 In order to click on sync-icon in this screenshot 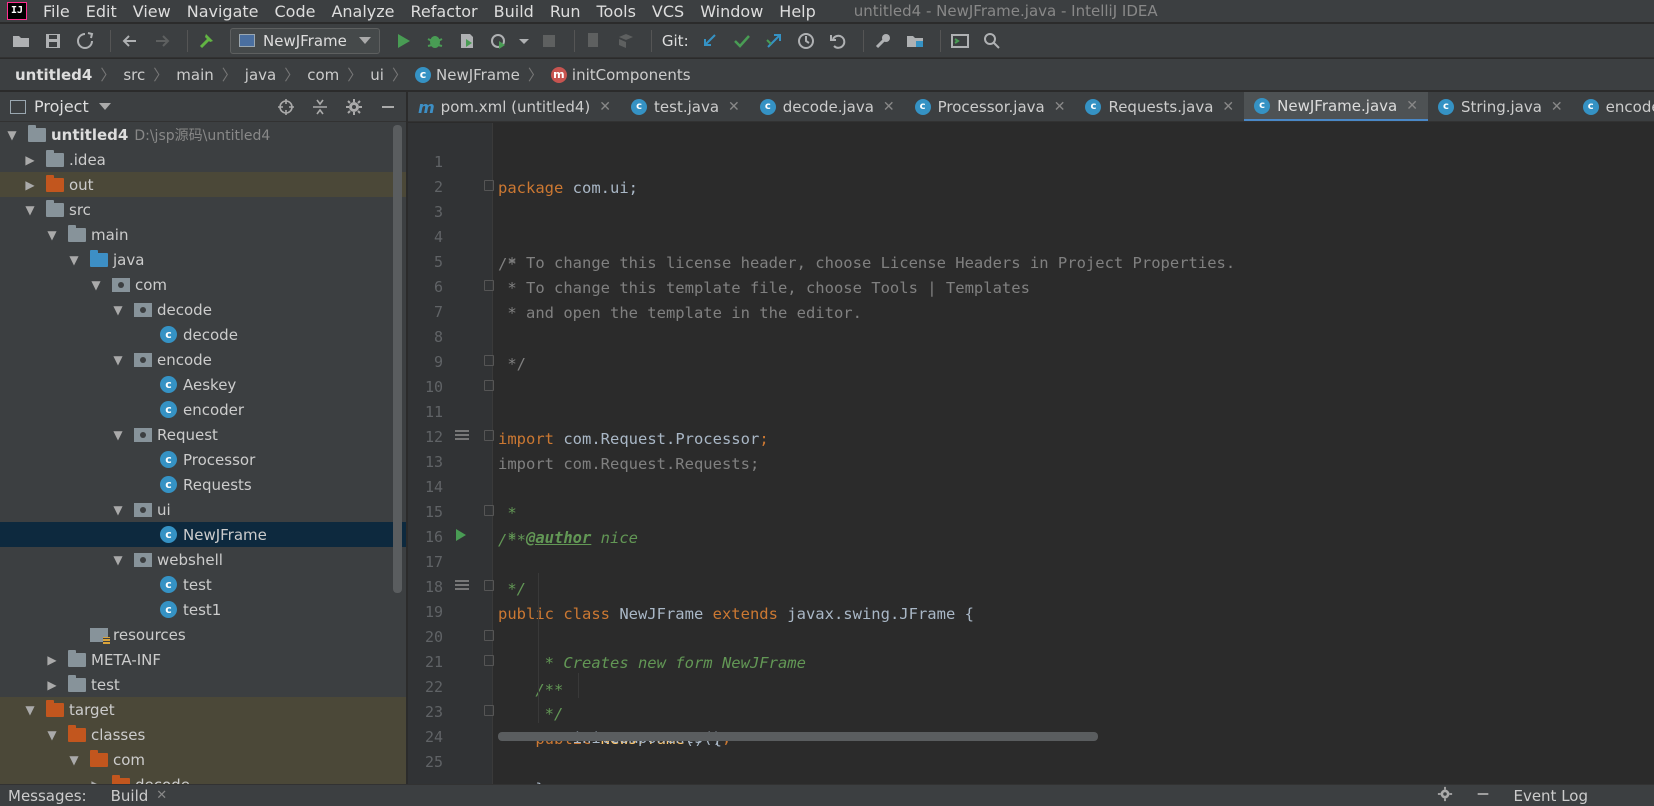, I will do `click(85, 41)`.